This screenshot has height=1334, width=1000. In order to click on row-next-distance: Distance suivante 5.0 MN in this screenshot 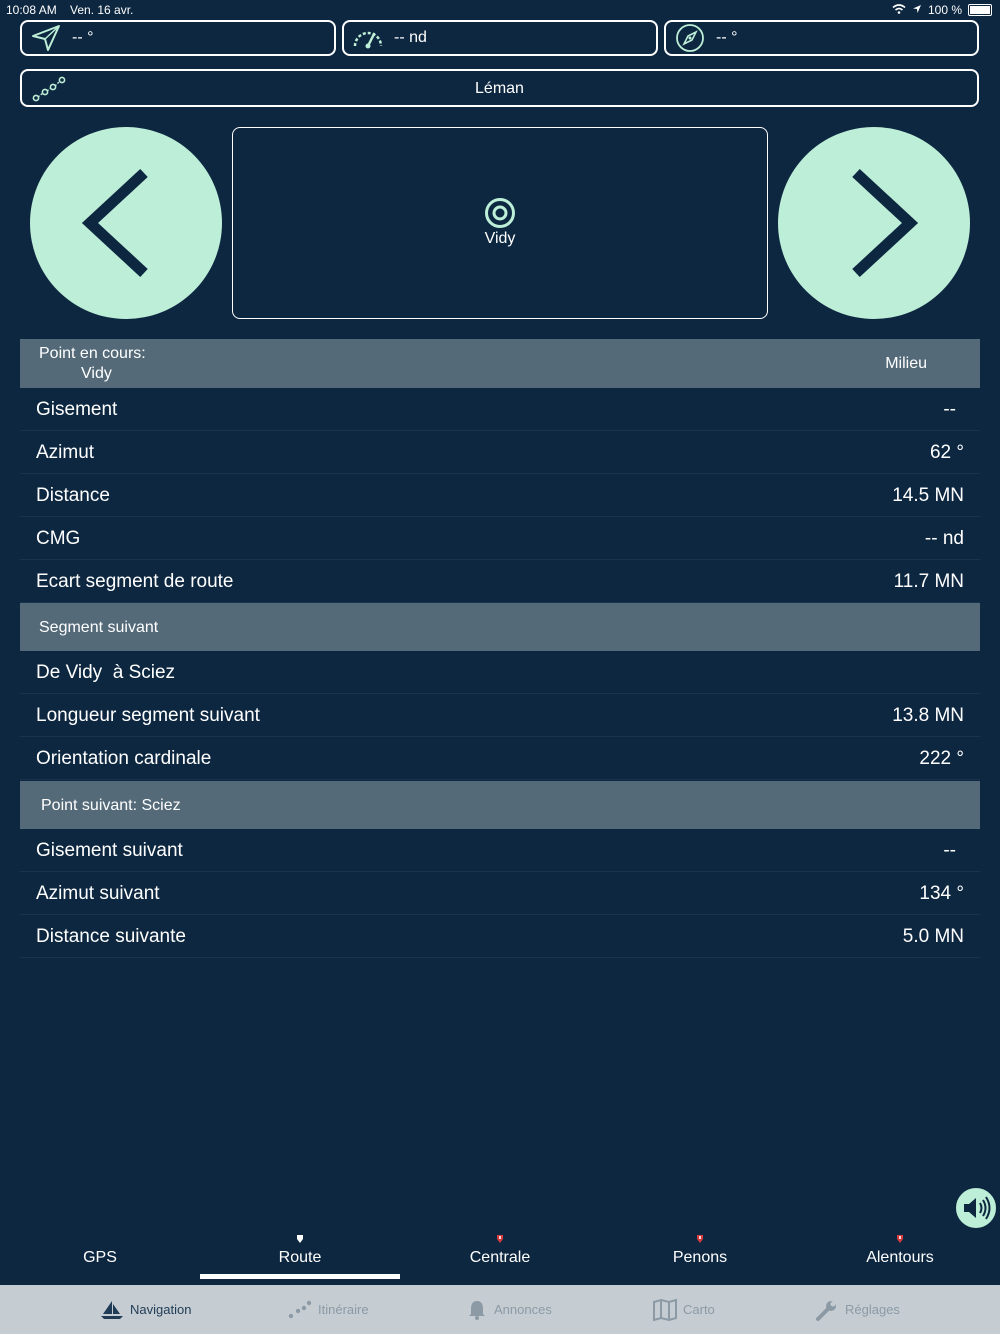, I will do `click(500, 936)`.